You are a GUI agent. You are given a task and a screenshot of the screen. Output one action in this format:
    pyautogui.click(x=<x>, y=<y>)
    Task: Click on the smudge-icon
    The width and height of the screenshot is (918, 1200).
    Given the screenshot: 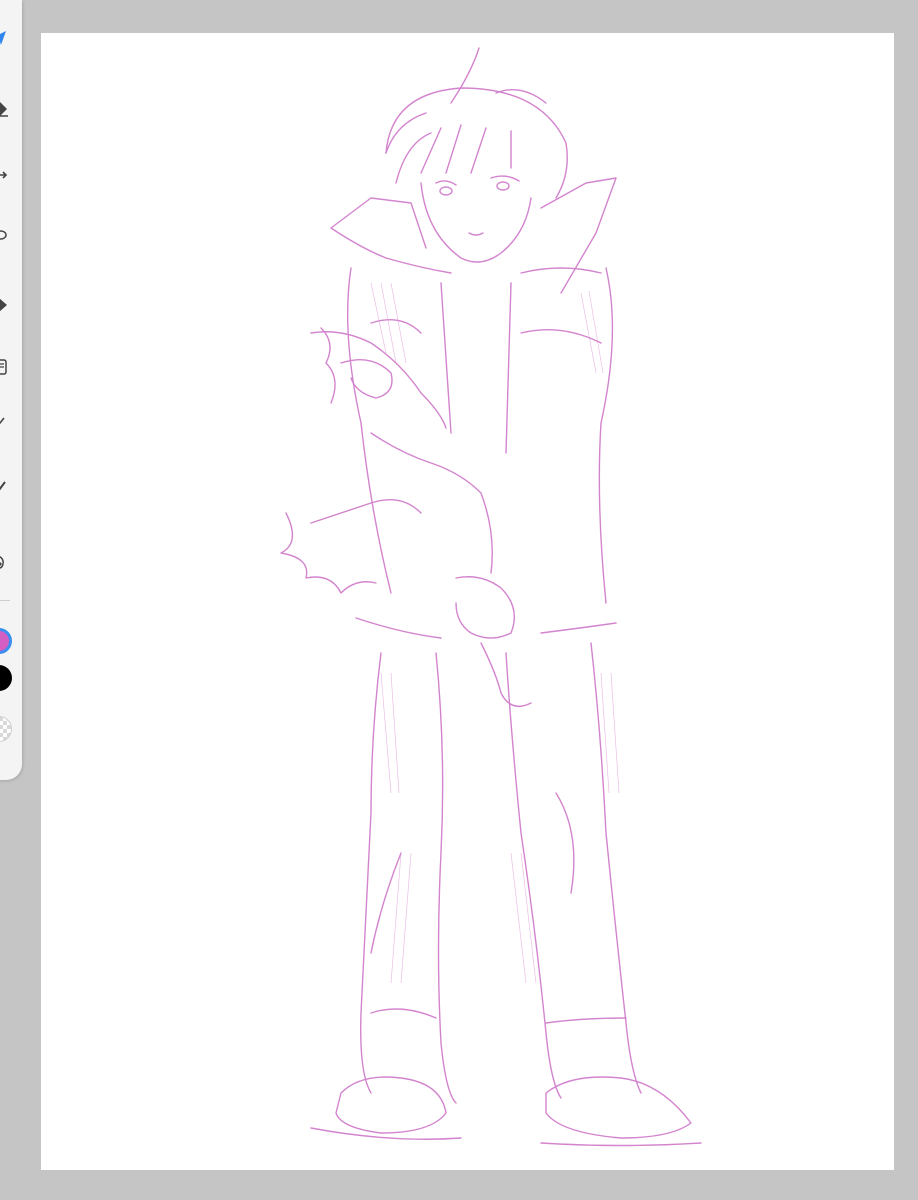 What is the action you would take?
    pyautogui.click(x=5, y=561)
    